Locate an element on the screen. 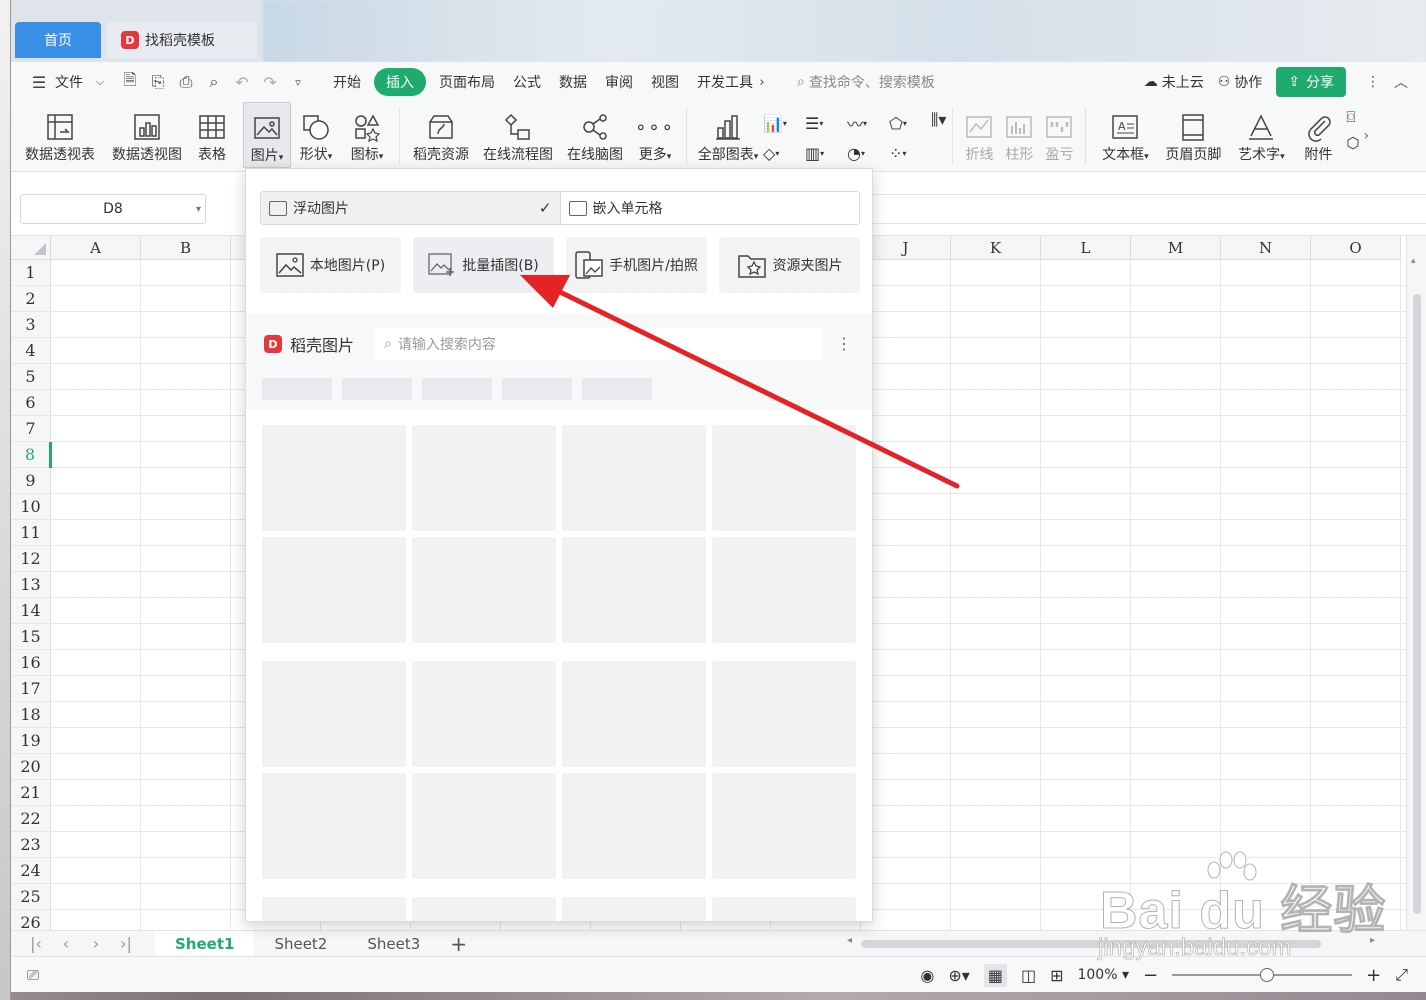 Image resolution: width=1426 pixels, height=1000 pixels. resource-folder-picture-button: 资源夹图片 is located at coordinates (789, 265).